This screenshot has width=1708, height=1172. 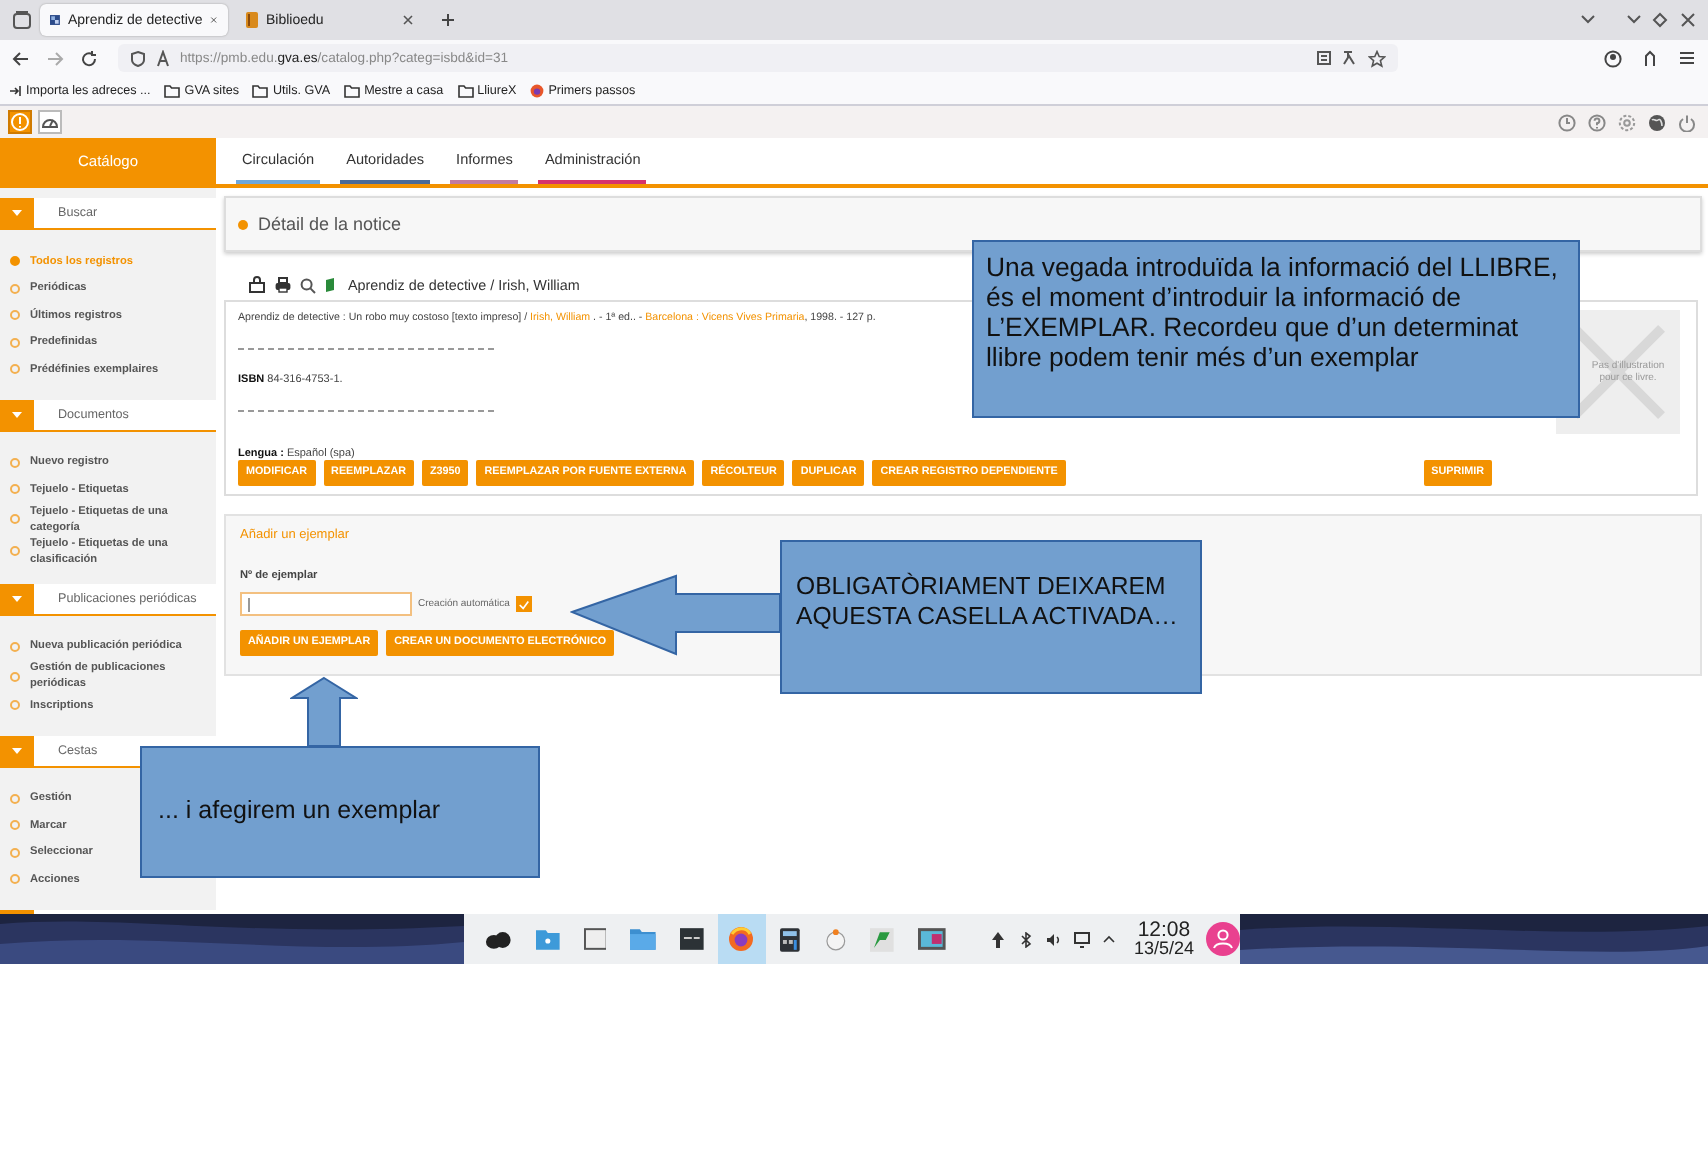 I want to click on reload-icon, so click(x=89, y=58).